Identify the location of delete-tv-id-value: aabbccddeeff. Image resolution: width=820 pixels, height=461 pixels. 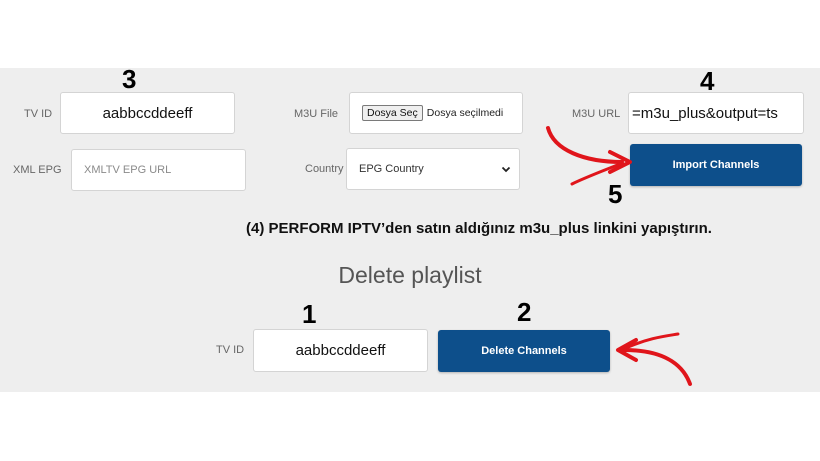
(340, 350).